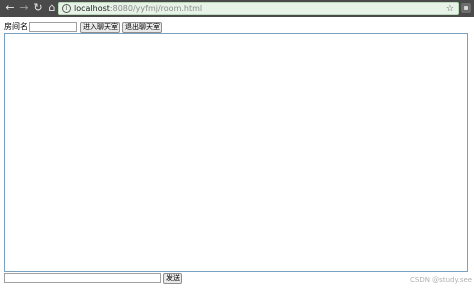 The image size is (474, 289). Describe the element at coordinates (466, 8) in the screenshot. I see `extension-icon` at that location.